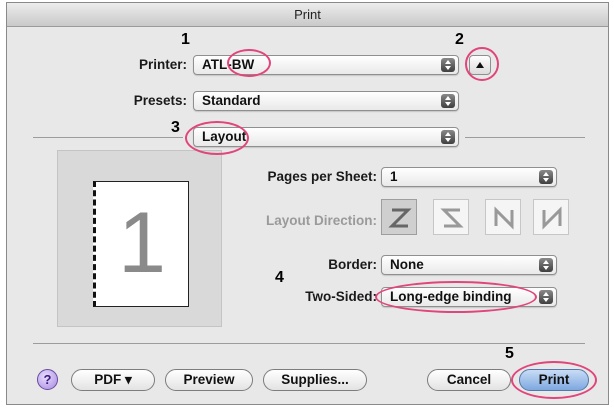  I want to click on direction-z-icon, so click(400, 218).